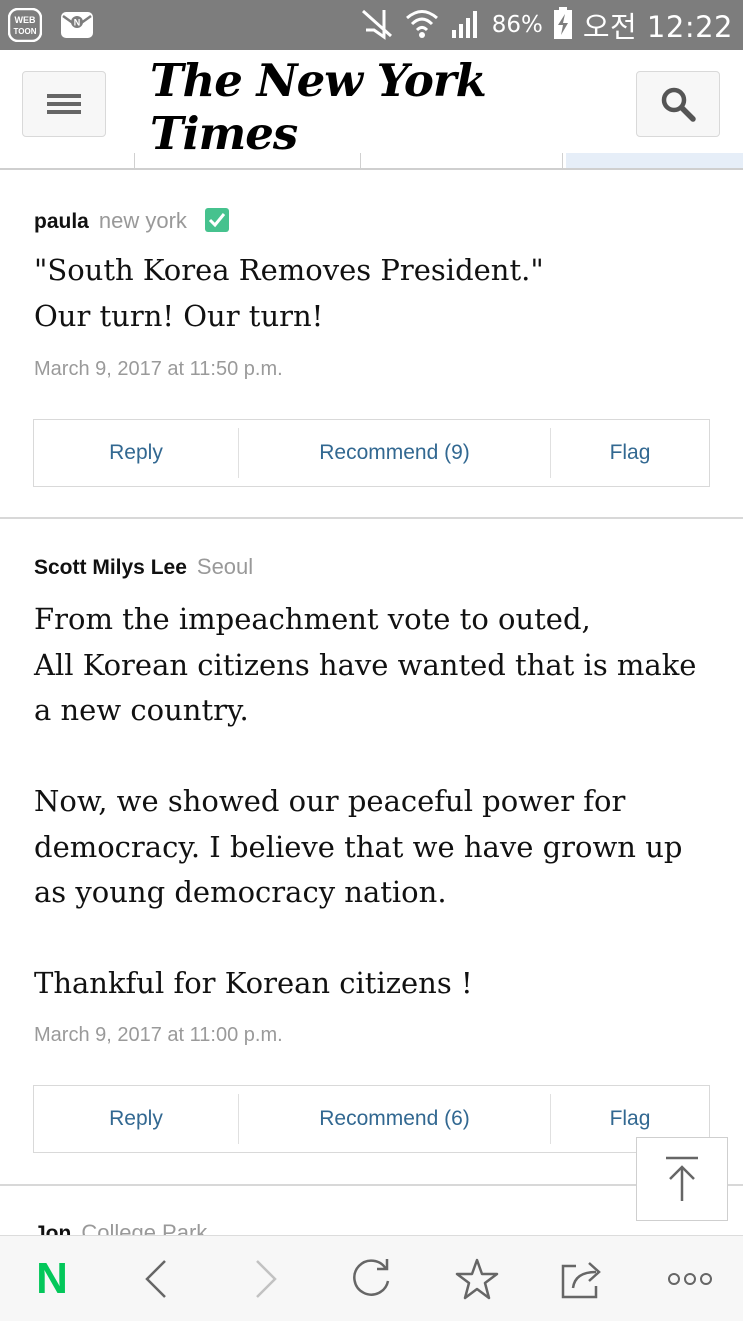 This screenshot has width=743, height=1322. Describe the element at coordinates (394, 1119) in the screenshot. I see `recommend-button: Recommend (6)` at that location.